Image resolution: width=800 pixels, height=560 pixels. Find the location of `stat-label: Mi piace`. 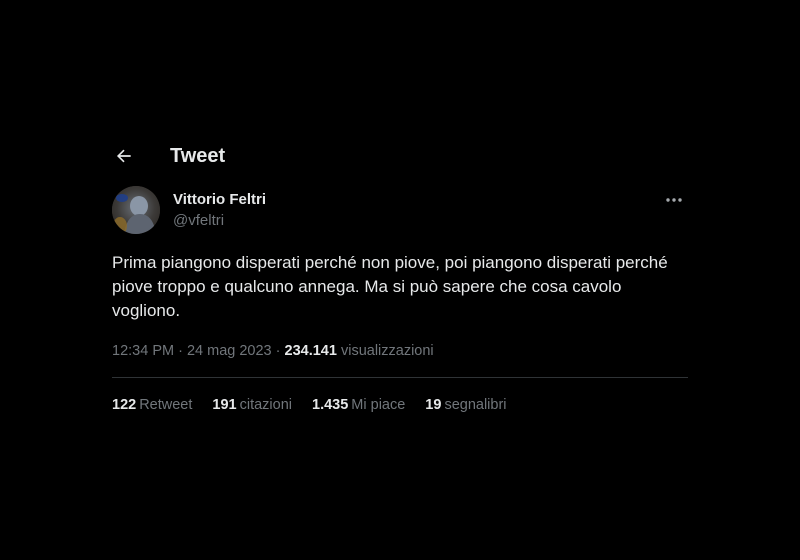

stat-label: Mi piace is located at coordinates (378, 405).